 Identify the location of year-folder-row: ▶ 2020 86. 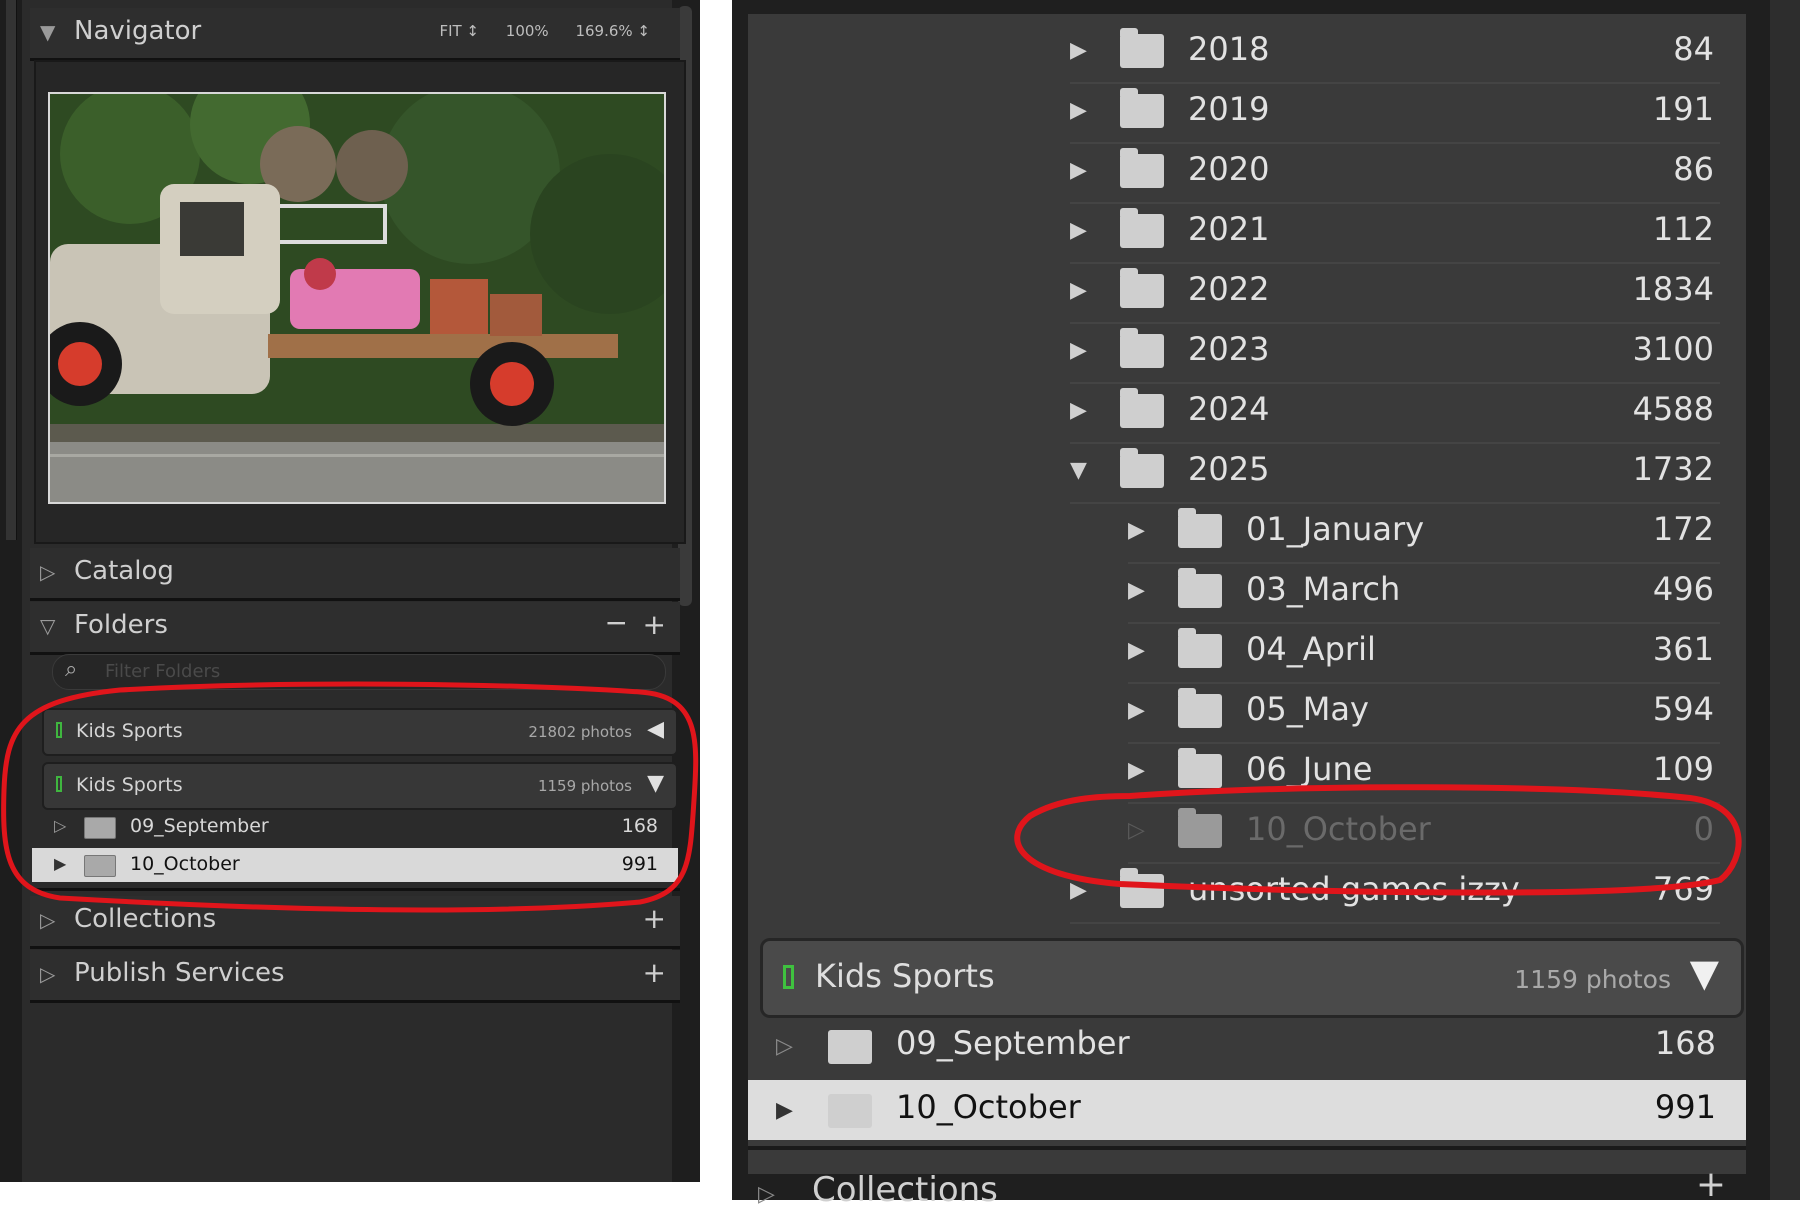
(1395, 173).